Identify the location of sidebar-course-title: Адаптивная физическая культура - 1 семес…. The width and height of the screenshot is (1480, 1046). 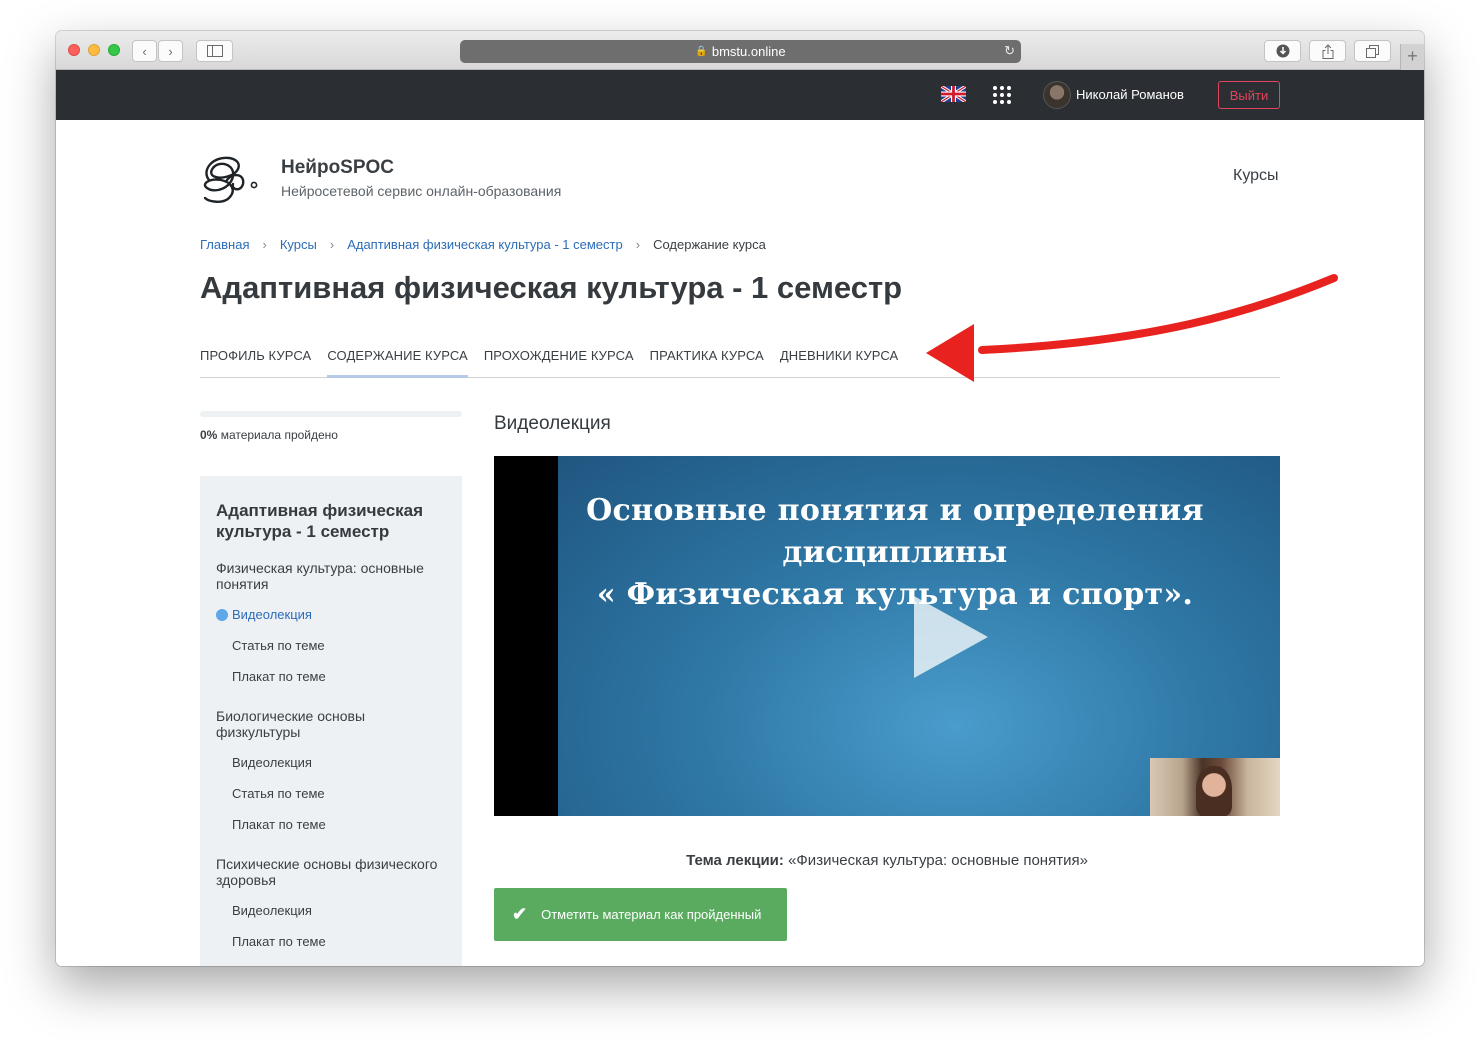
(331, 521).